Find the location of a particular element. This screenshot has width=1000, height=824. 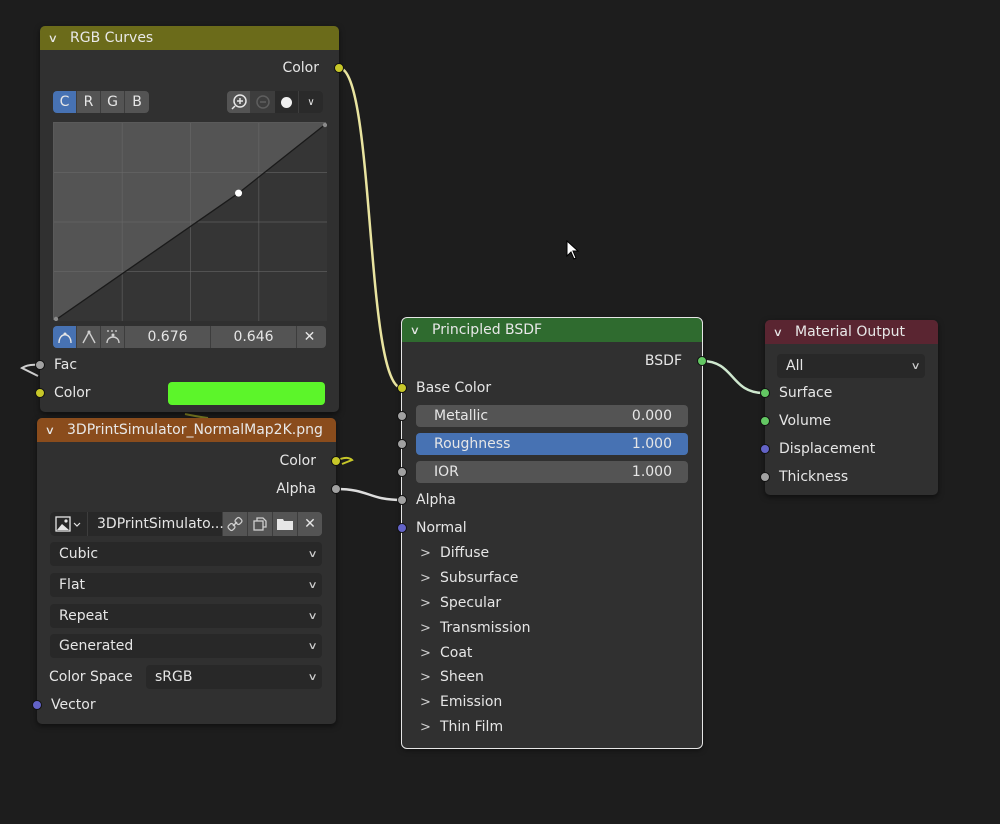

ior-socket is located at coordinates (402, 472).